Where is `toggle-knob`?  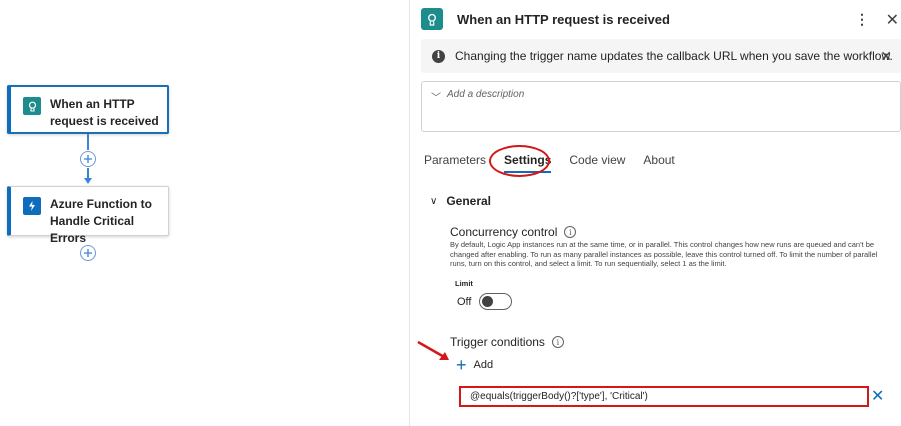
toggle-knob is located at coordinates (488, 301).